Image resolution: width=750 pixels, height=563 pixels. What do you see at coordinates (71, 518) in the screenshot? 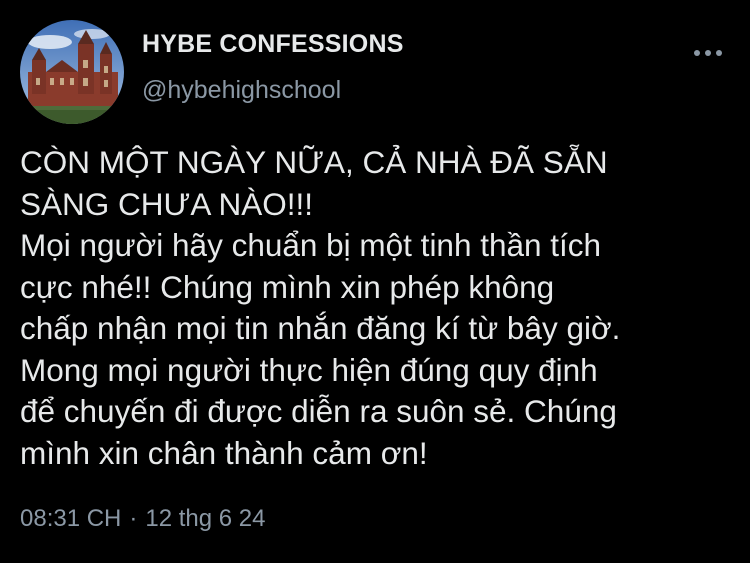
I see `tweet-time: 08:31 CH` at bounding box center [71, 518].